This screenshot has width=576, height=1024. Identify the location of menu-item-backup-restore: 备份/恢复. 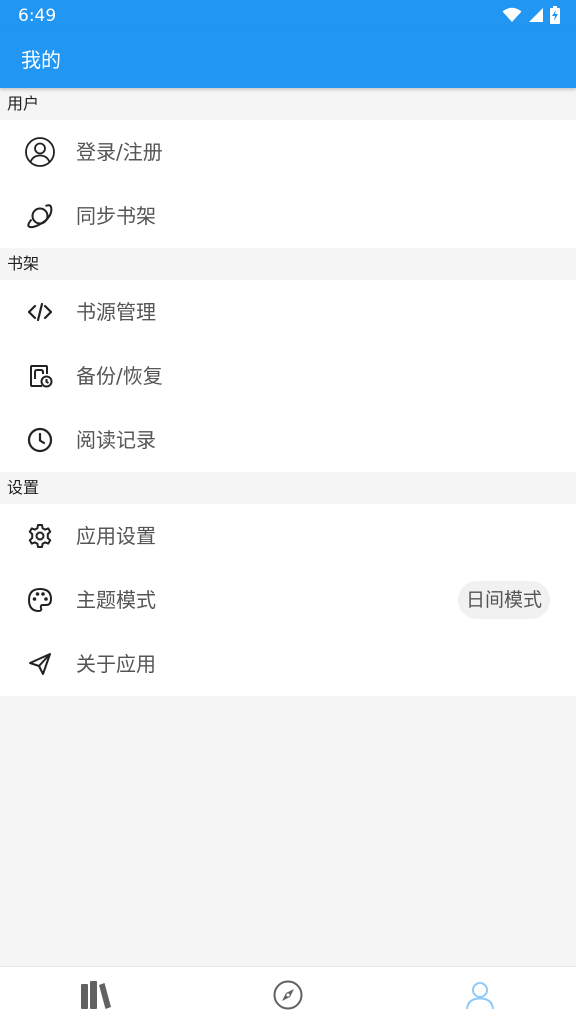
(288, 376).